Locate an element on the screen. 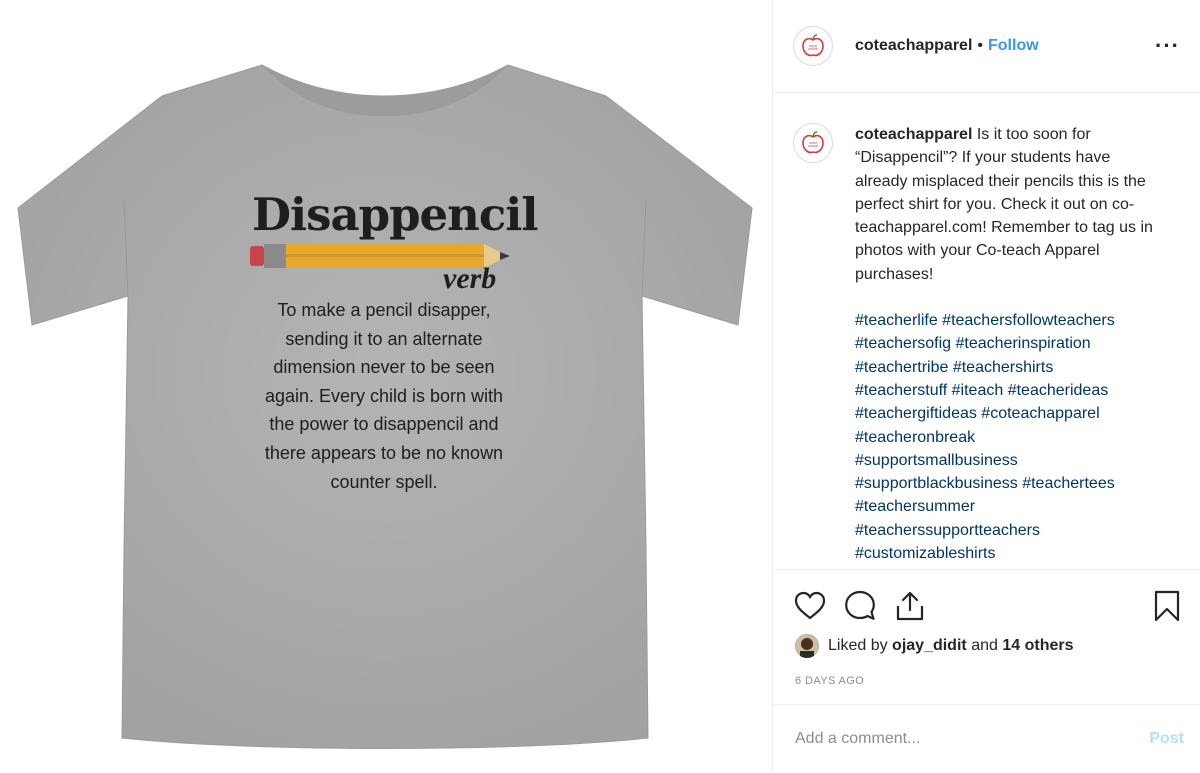 This screenshot has height=773, width=1200. caption-avatar is located at coordinates (813, 143).